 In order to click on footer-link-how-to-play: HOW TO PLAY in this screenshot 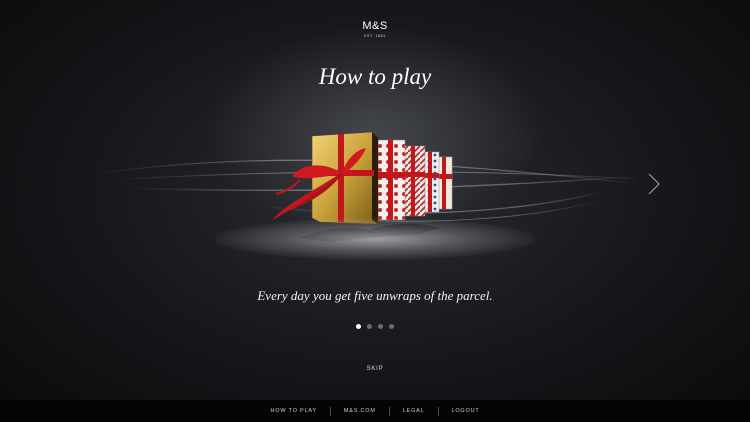, I will do `click(293, 411)`.